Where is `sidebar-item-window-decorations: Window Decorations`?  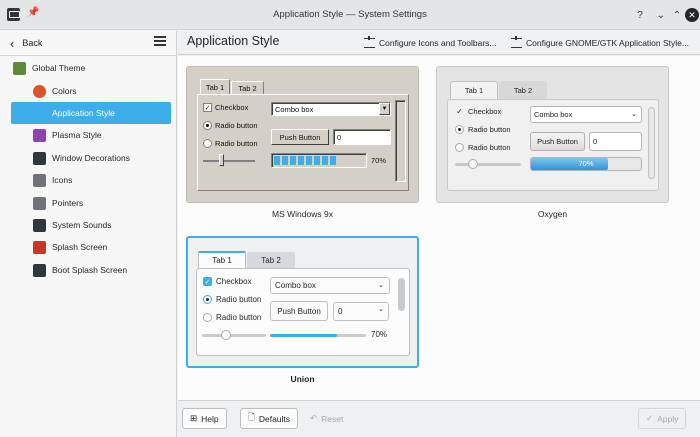 sidebar-item-window-decorations: Window Decorations is located at coordinates (91, 158).